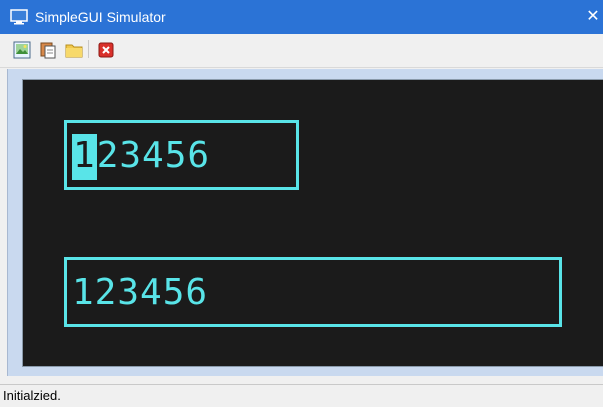 The image size is (603, 407). I want to click on status-bar: Initialzied., so click(301, 395).